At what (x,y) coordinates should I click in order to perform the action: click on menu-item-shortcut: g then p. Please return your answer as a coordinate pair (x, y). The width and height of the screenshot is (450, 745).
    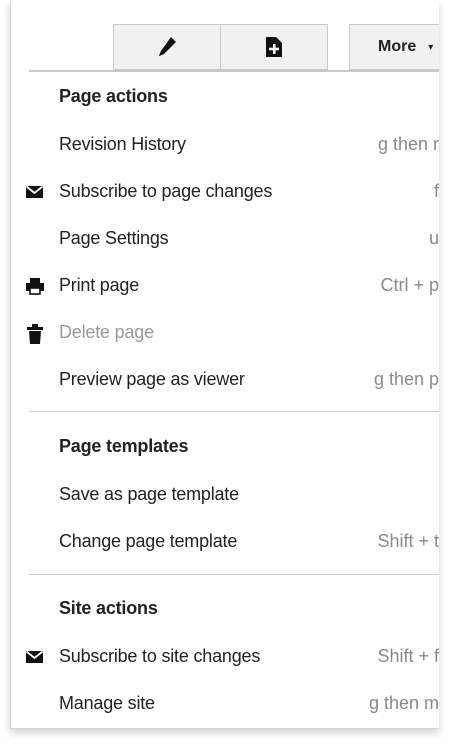
    Looking at the image, I should click on (406, 379).